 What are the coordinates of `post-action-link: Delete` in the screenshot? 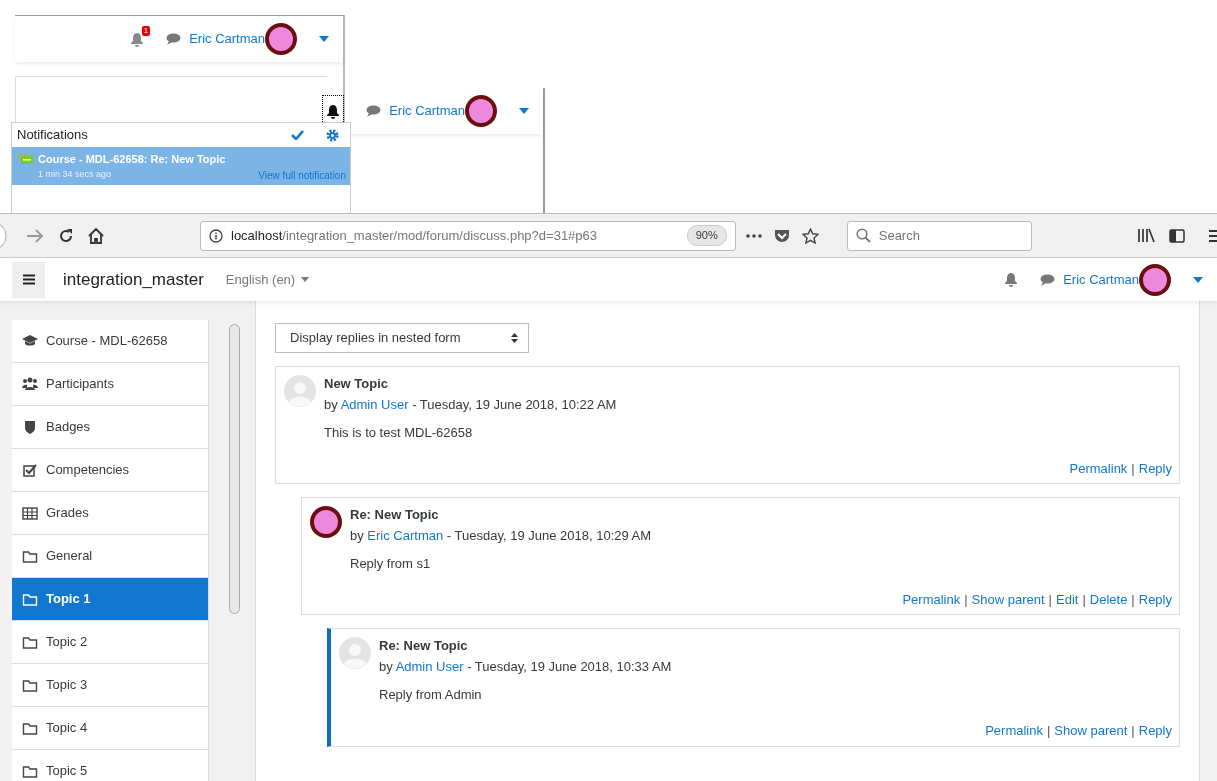 It's located at (1108, 599).